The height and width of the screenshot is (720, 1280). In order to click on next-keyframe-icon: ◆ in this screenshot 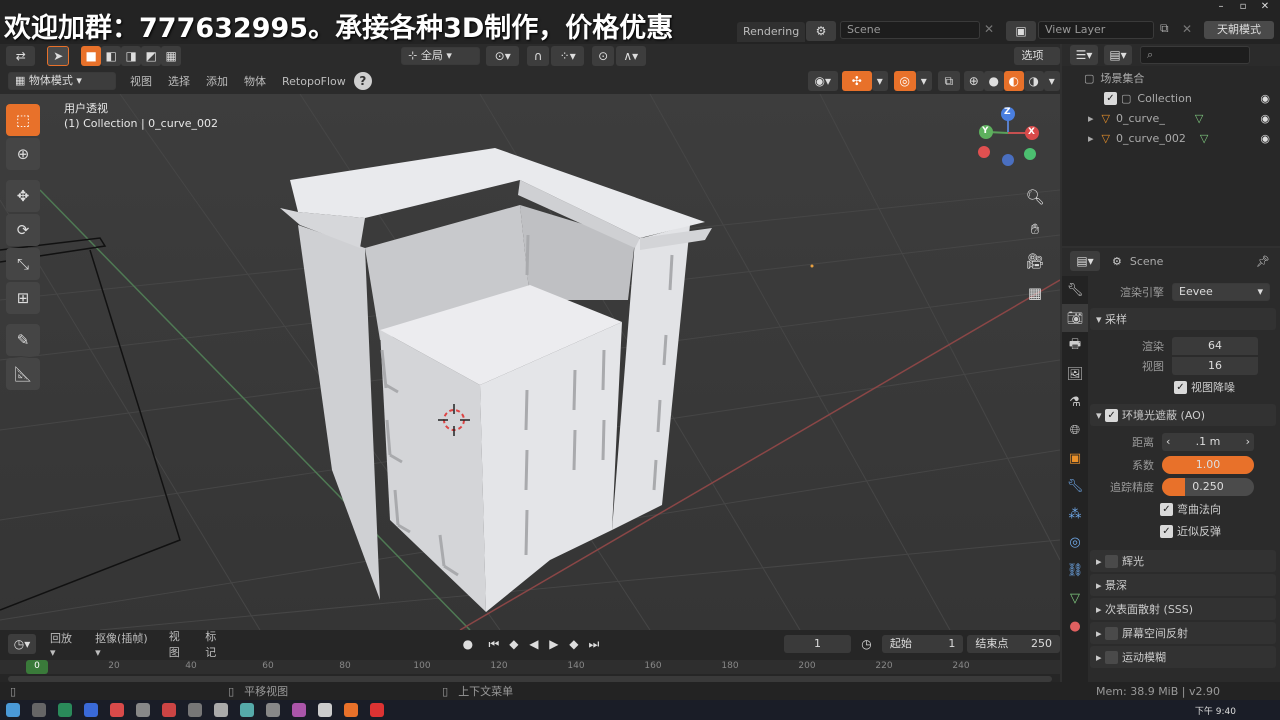, I will do `click(574, 644)`.